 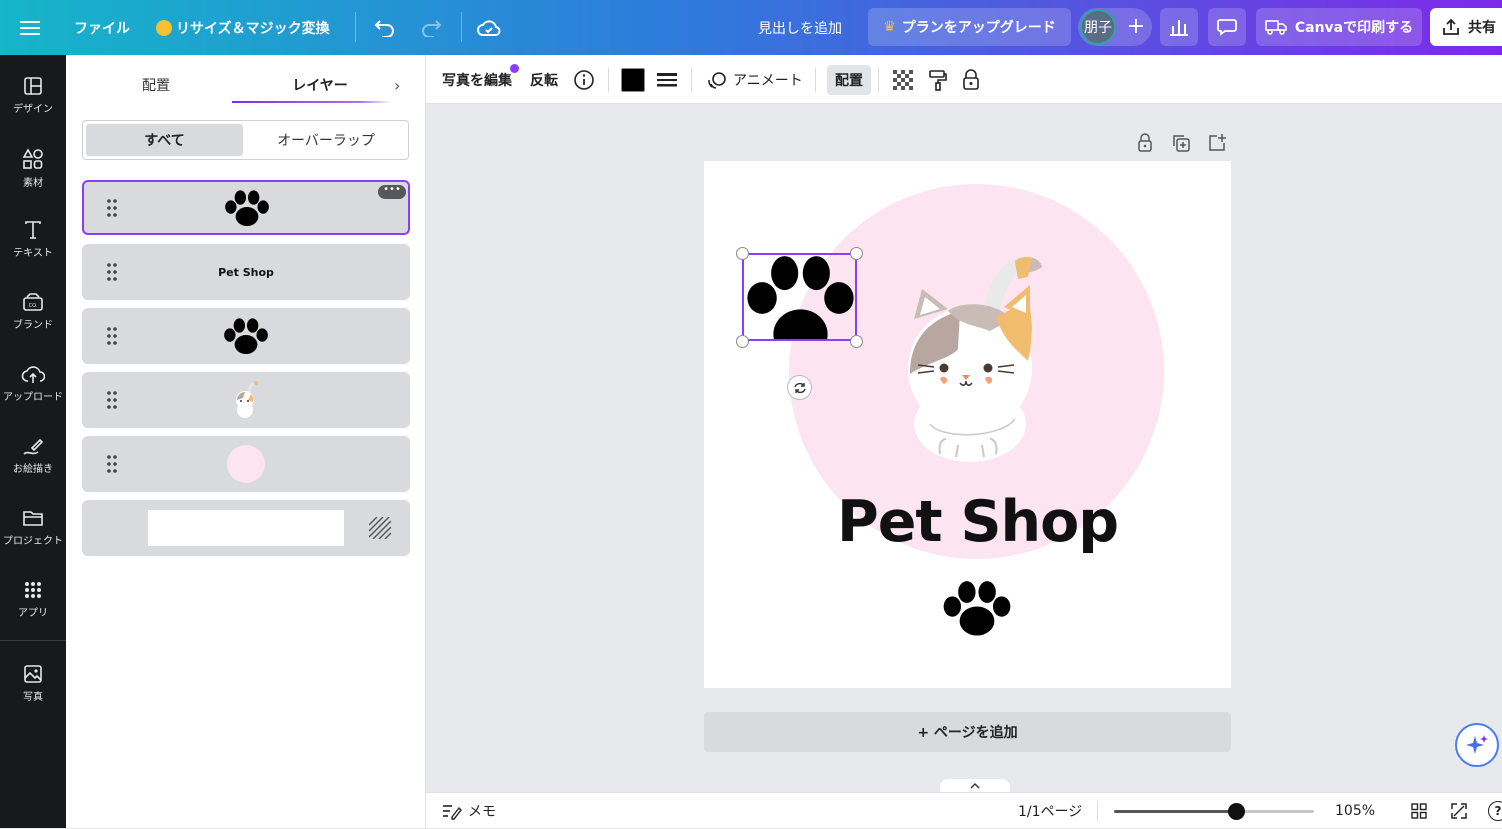 What do you see at coordinates (30, 27) in the screenshot?
I see `menu-button` at bounding box center [30, 27].